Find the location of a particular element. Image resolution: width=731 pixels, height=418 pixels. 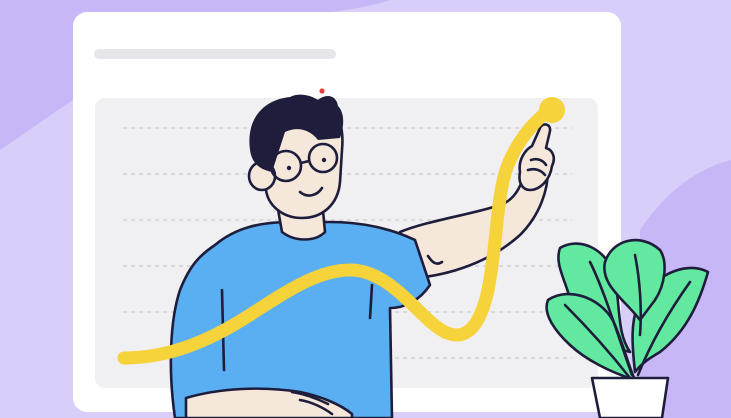

notification-dot is located at coordinates (322, 91).